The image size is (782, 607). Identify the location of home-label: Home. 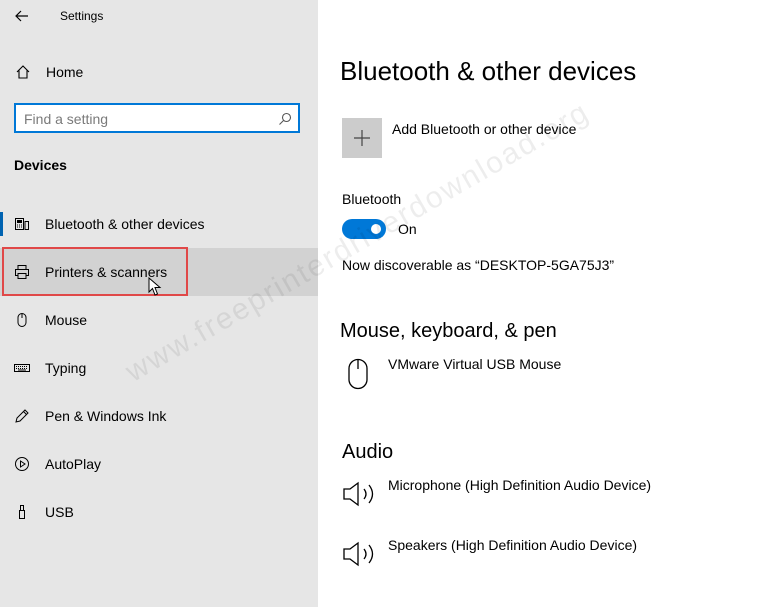
(65, 72).